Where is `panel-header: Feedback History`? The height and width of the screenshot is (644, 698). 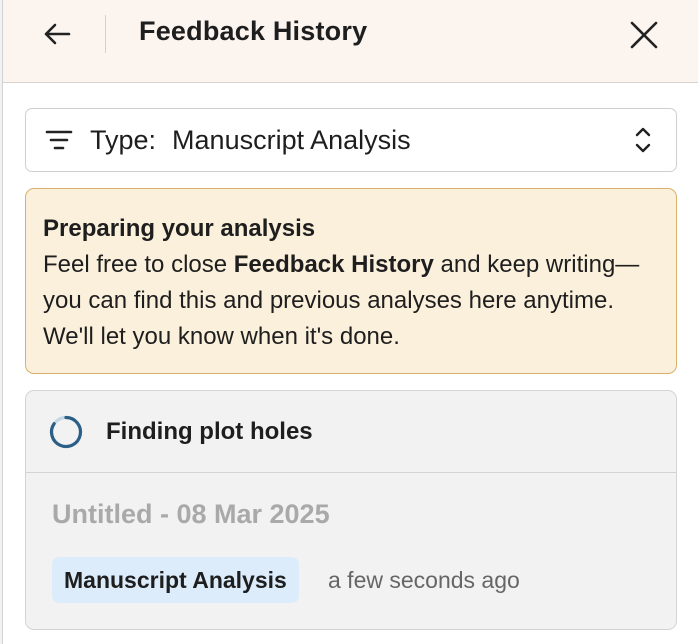 panel-header: Feedback History is located at coordinates (350, 41).